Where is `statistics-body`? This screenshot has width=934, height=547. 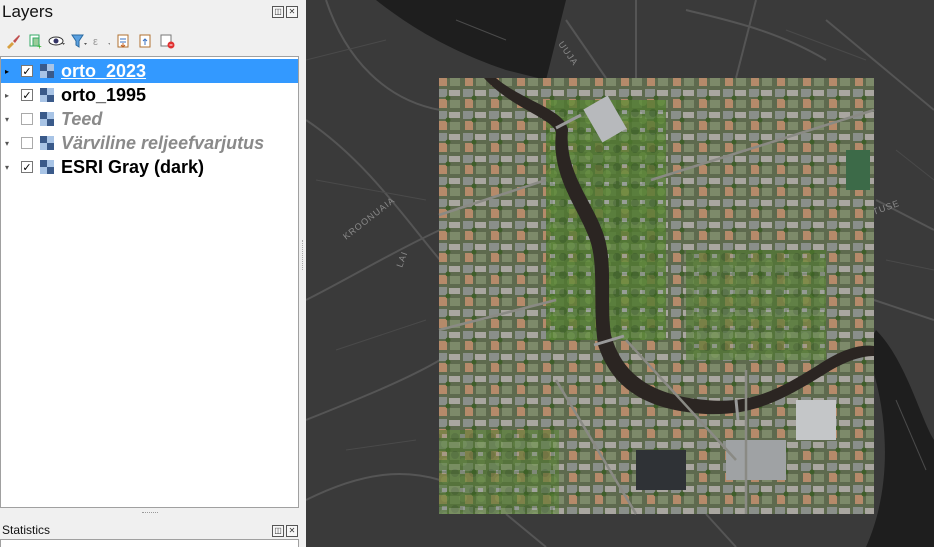
statistics-body is located at coordinates (149, 543).